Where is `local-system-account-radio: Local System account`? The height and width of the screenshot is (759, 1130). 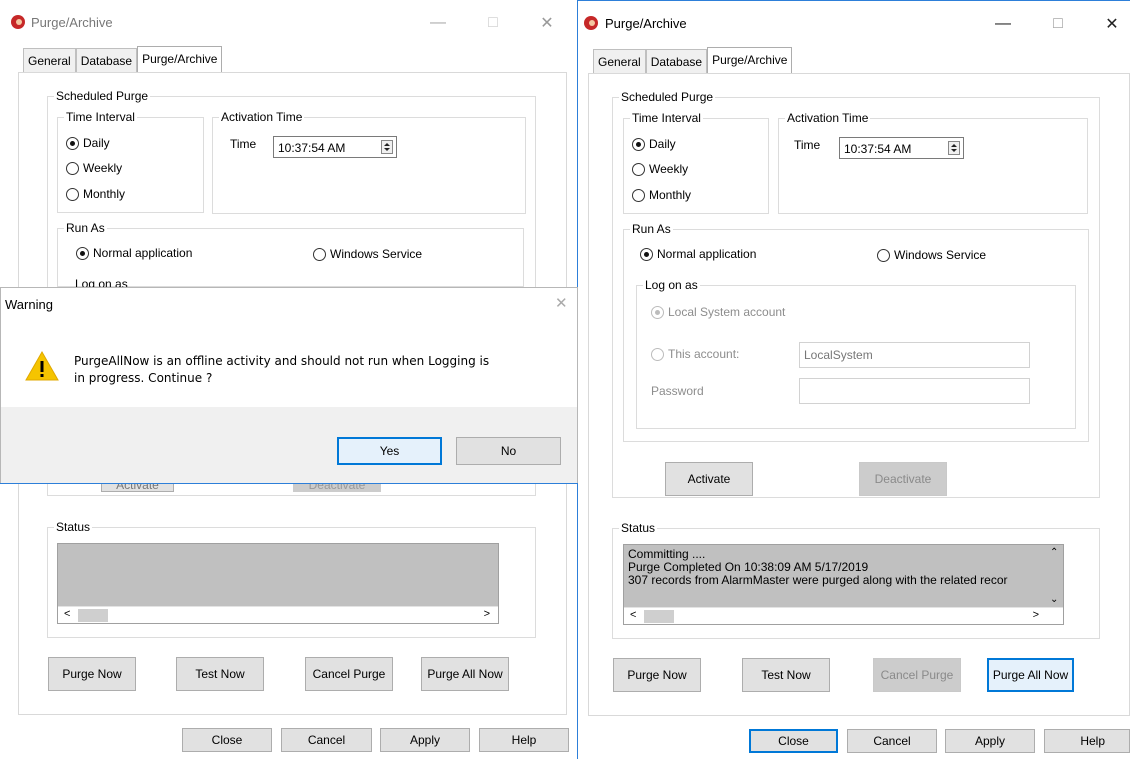 local-system-account-radio: Local System account is located at coordinates (718, 312).